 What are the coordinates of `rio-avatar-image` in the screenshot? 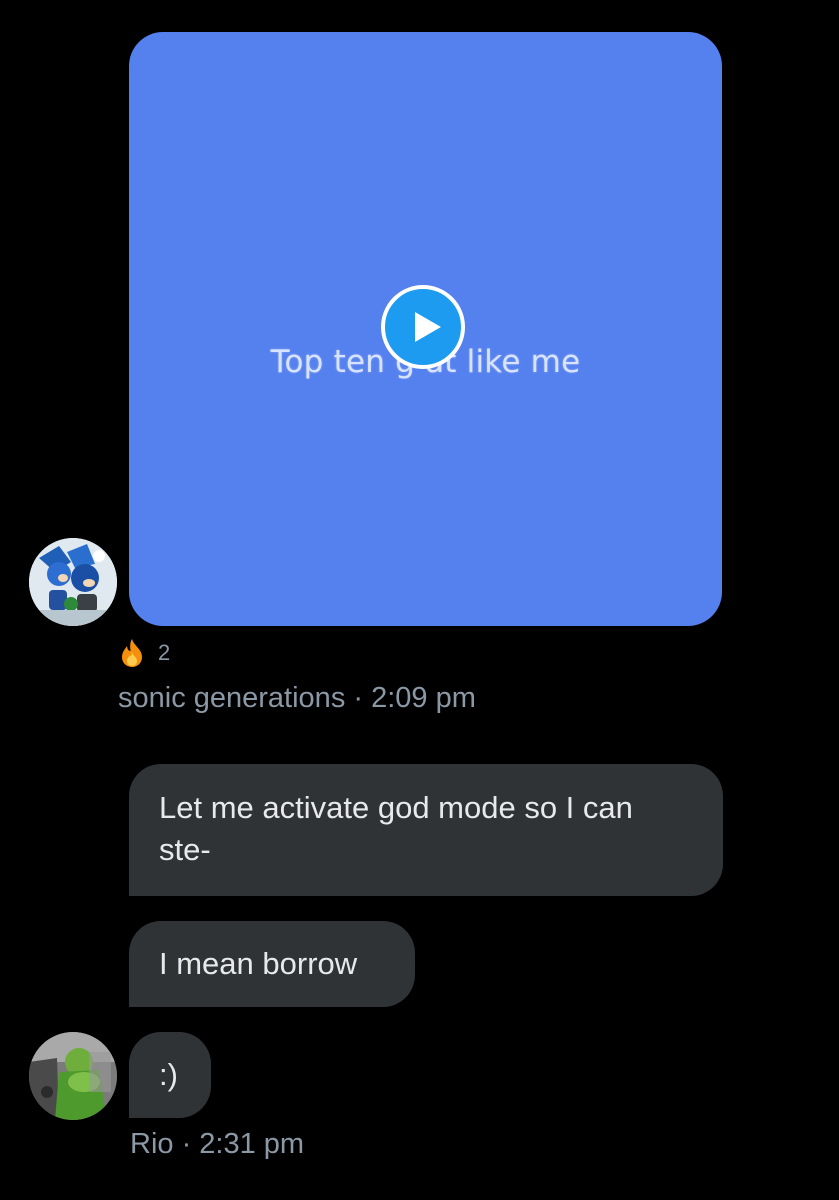 It's located at (73, 1076).